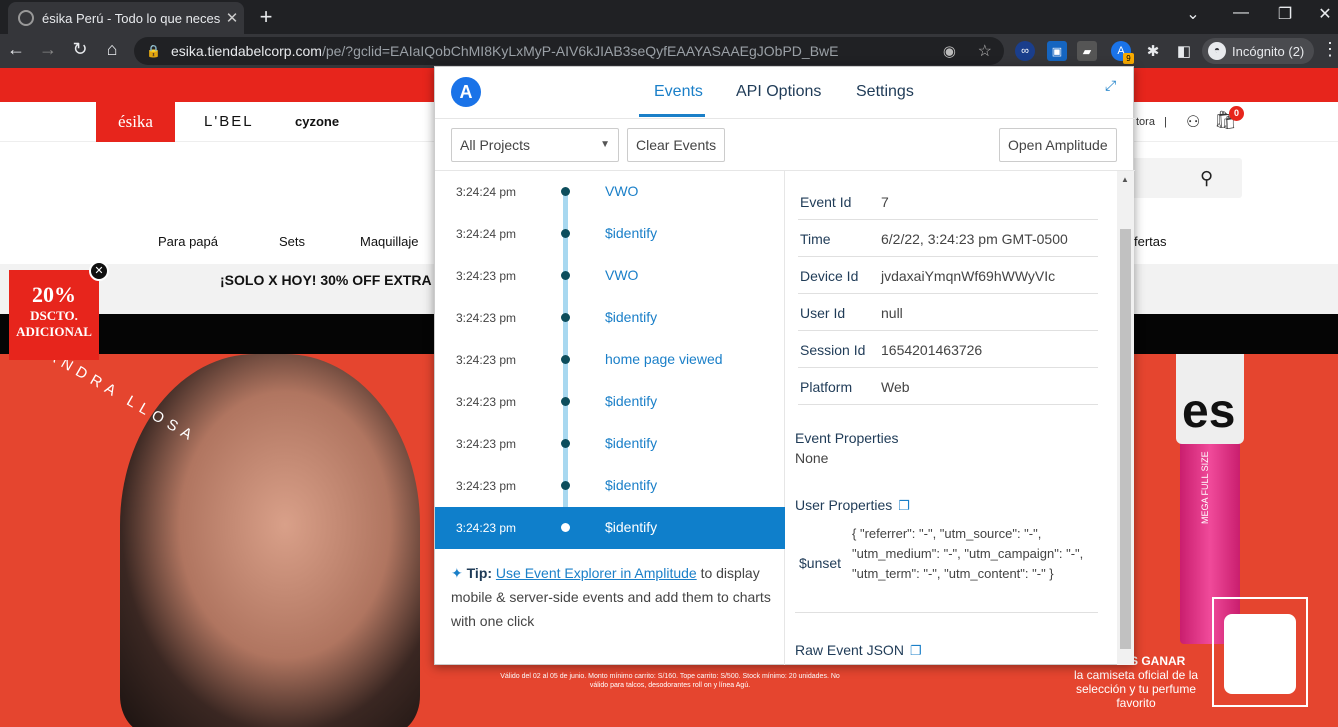 Image resolution: width=1338 pixels, height=727 pixels. I want to click on popup-header: A Events API Options Settings ⤢, so click(785, 93).